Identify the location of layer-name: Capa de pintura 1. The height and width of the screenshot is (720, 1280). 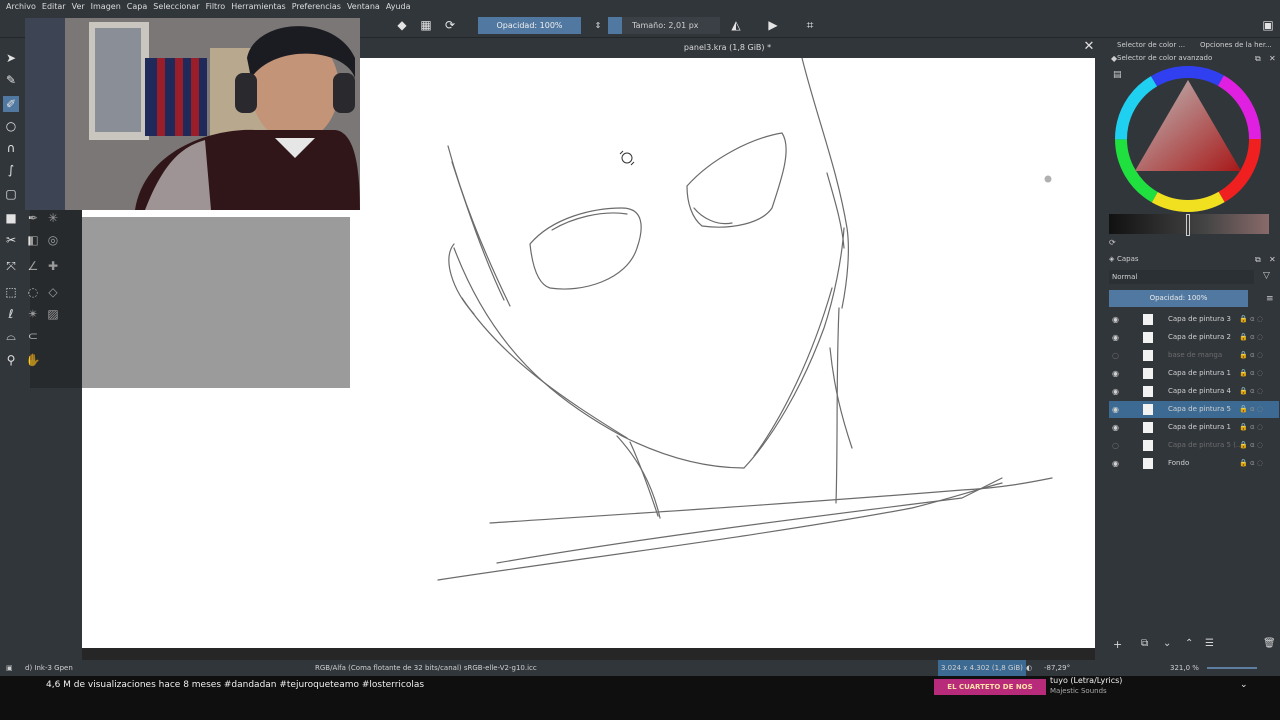
(1199, 373).